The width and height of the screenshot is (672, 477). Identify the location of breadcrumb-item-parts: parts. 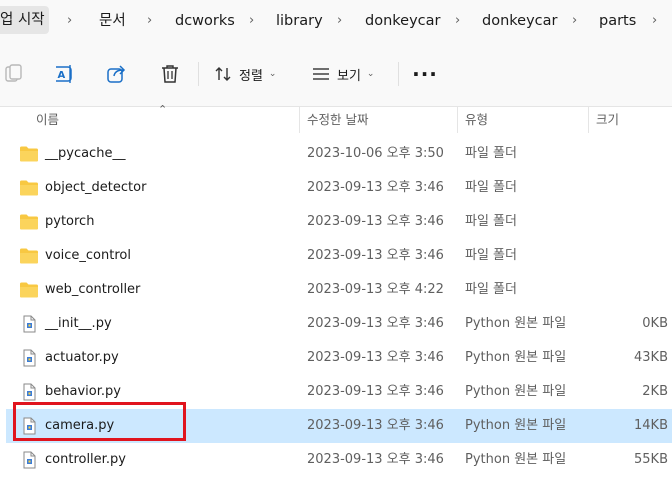
(617, 21).